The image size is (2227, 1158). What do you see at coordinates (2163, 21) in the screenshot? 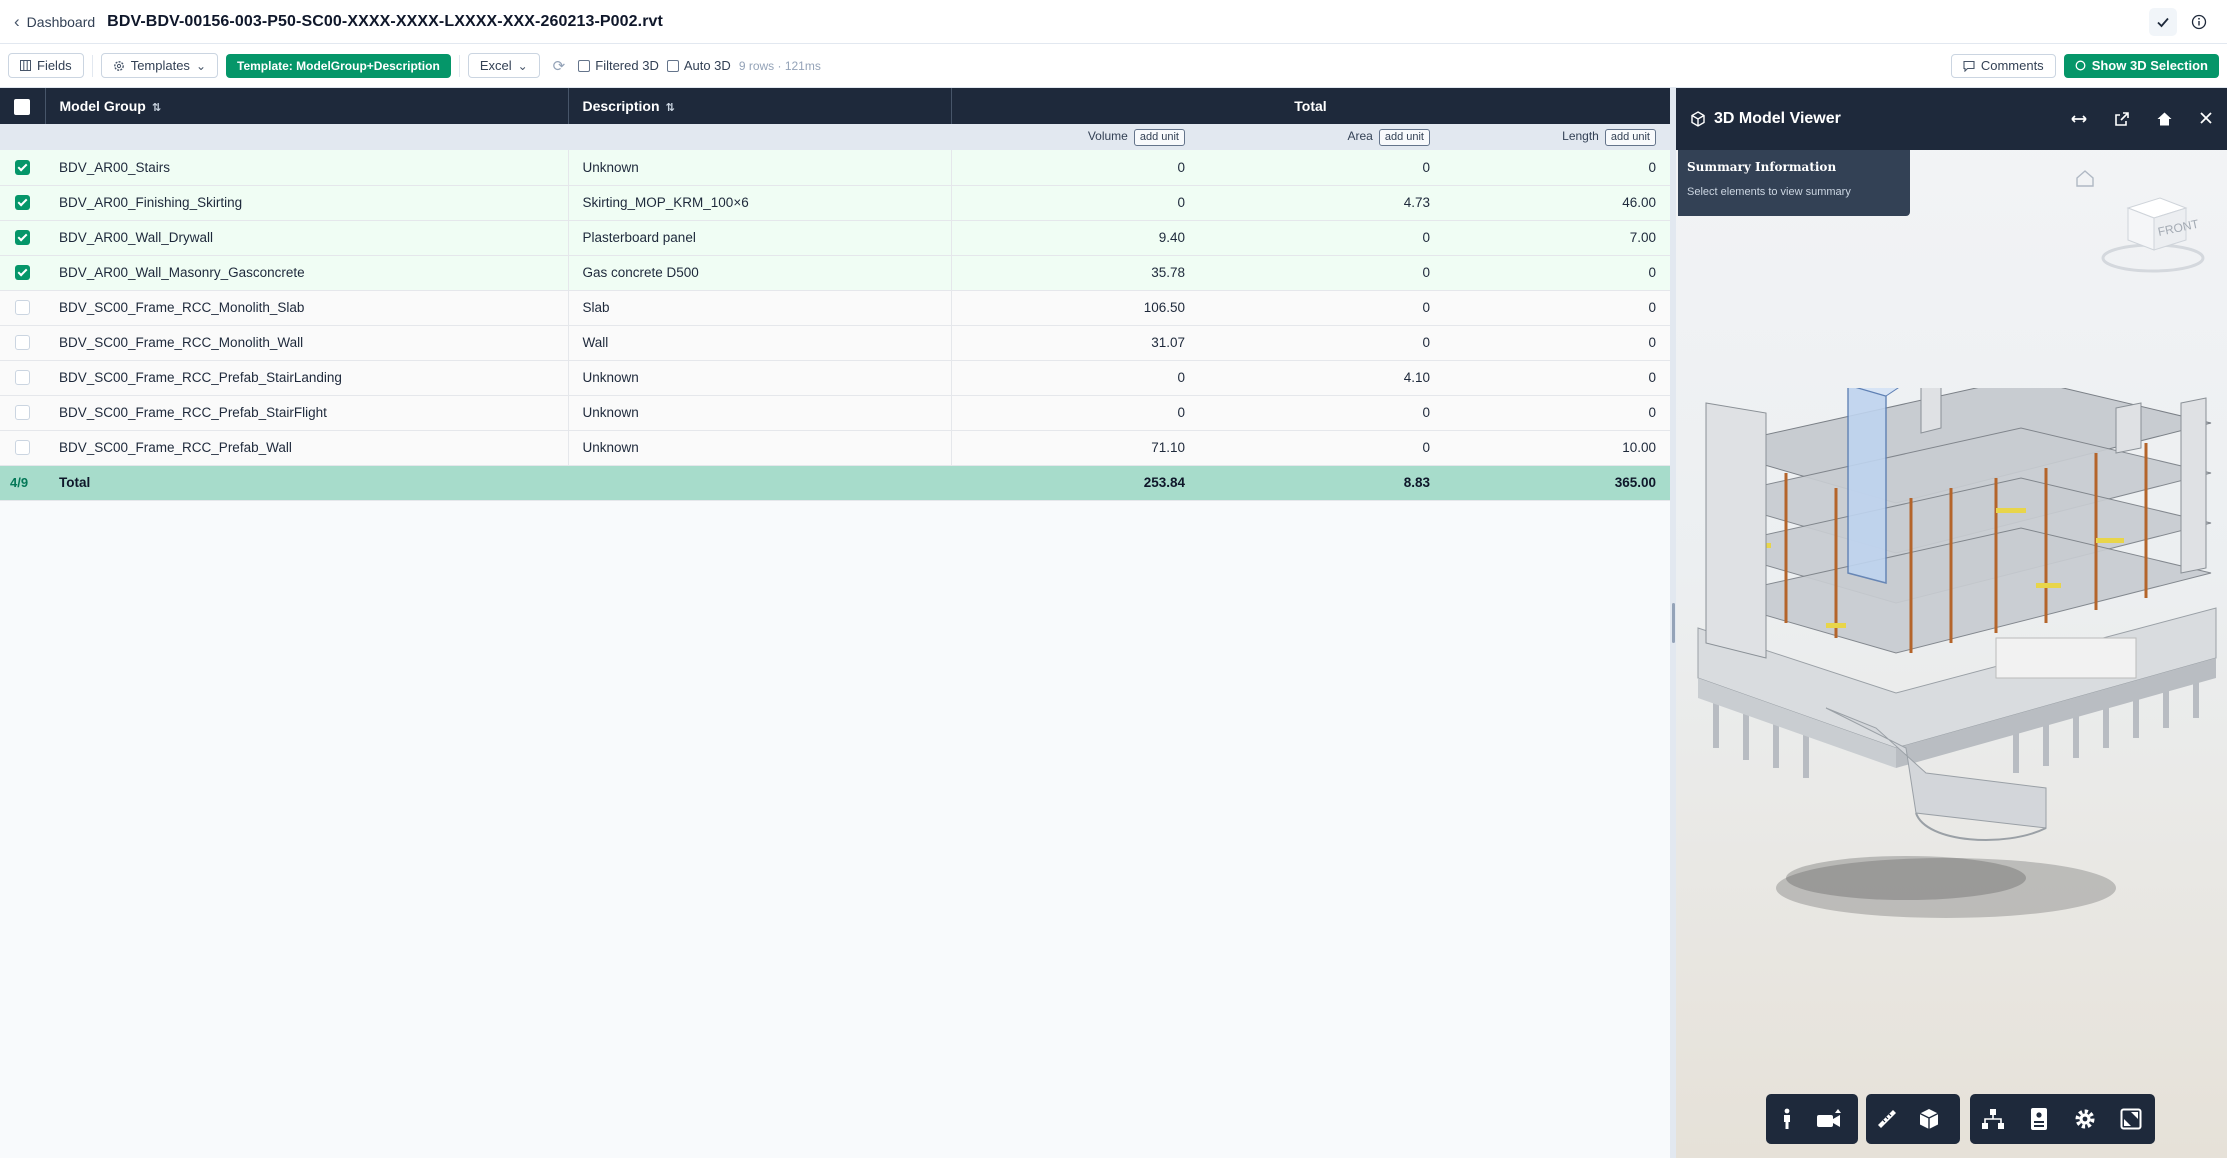
I see `confirm-button` at bounding box center [2163, 21].